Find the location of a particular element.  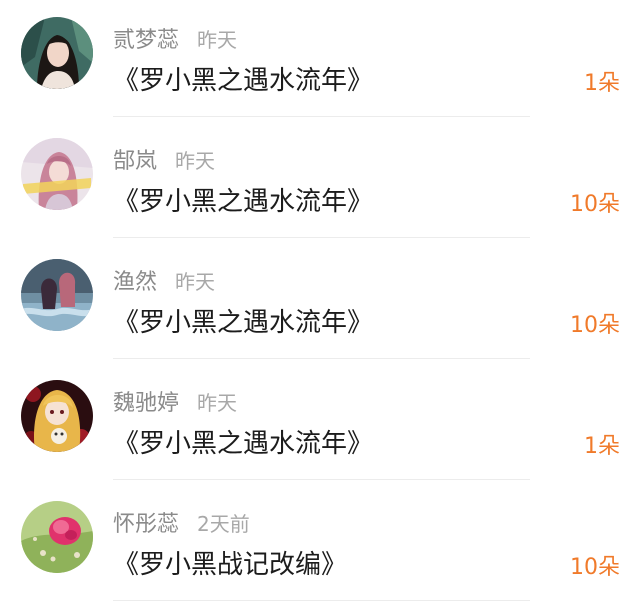

sender-name: 贰梦蕊 is located at coordinates (146, 38).